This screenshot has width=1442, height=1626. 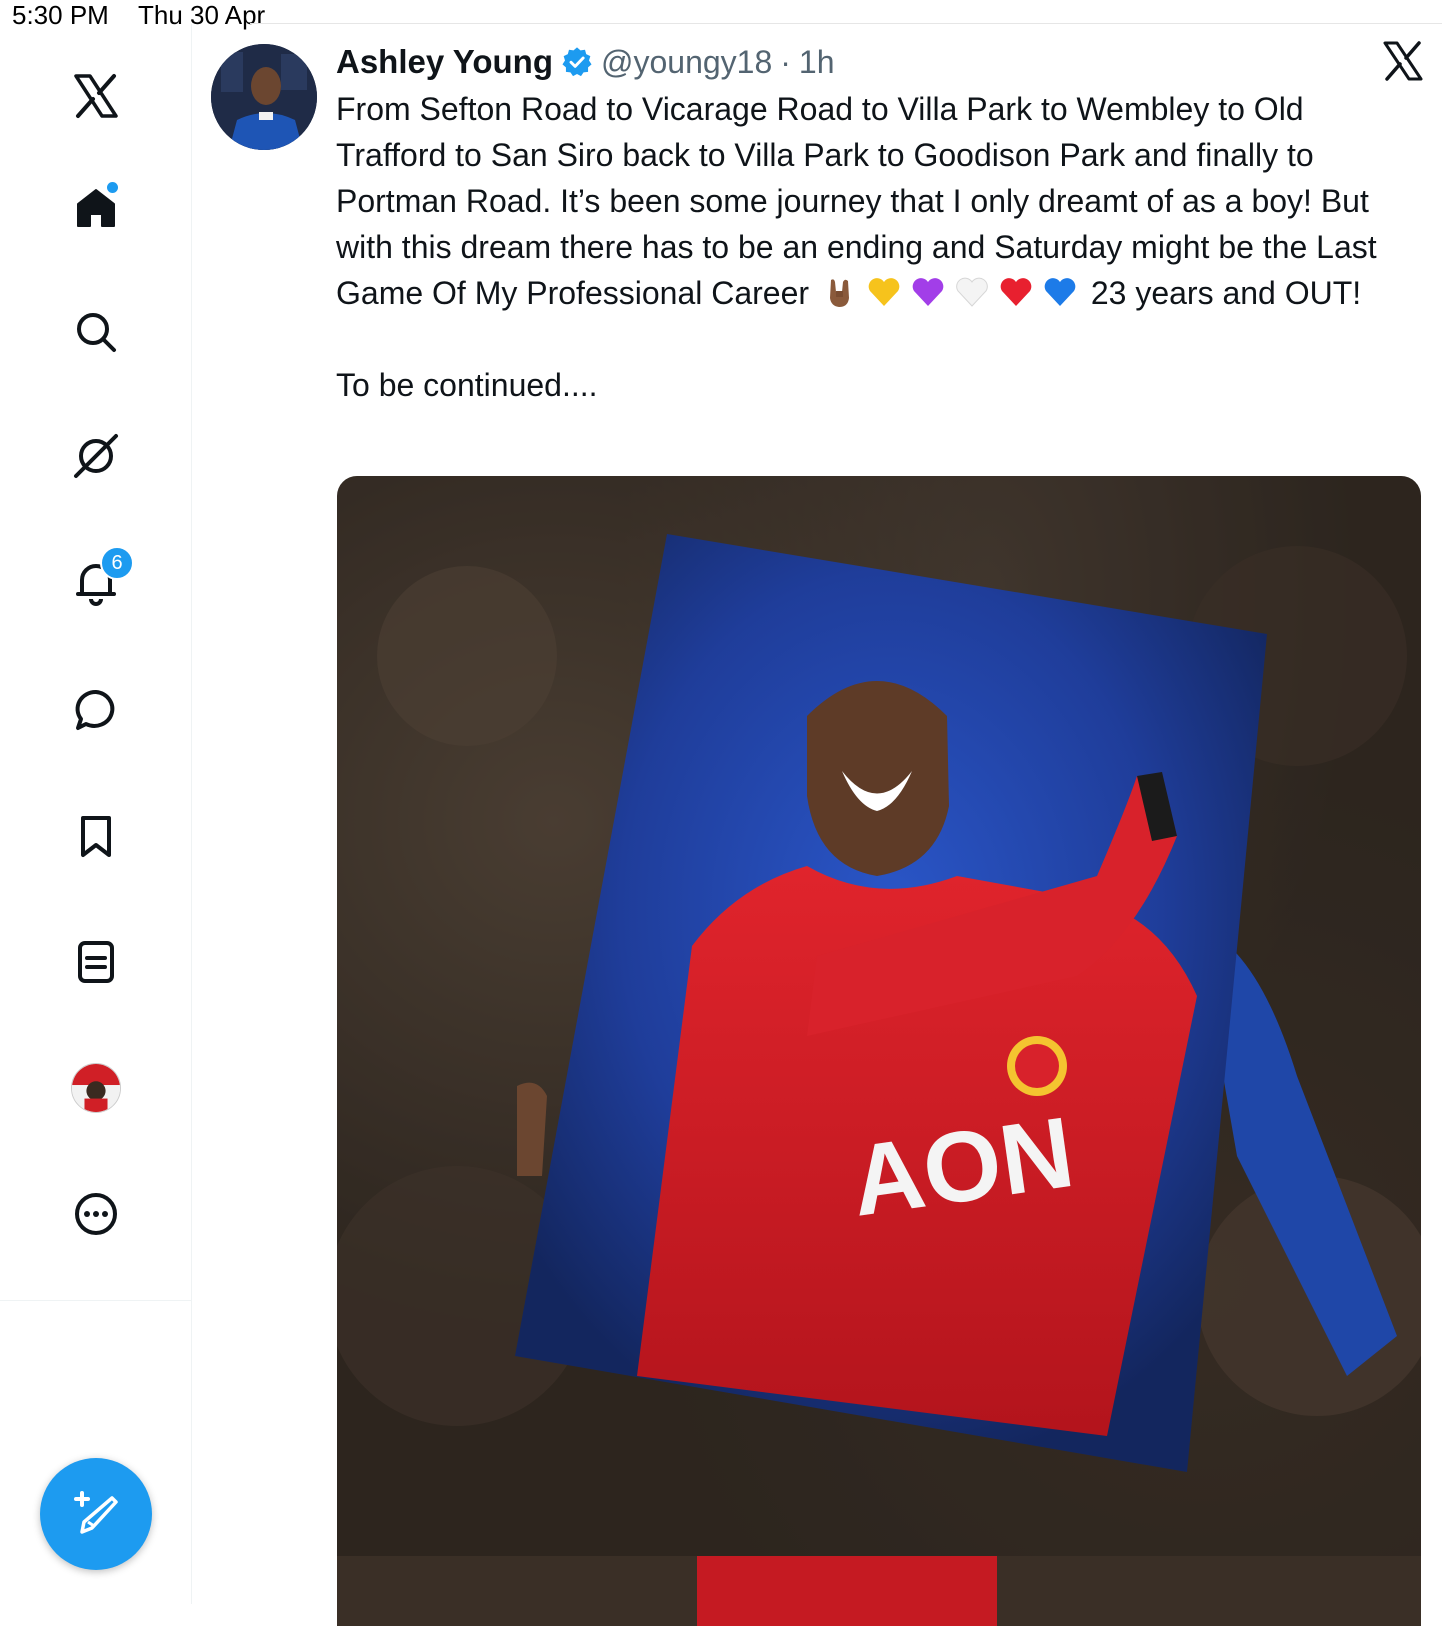 I want to click on profile-avatar-image, so click(x=96, y=1088).